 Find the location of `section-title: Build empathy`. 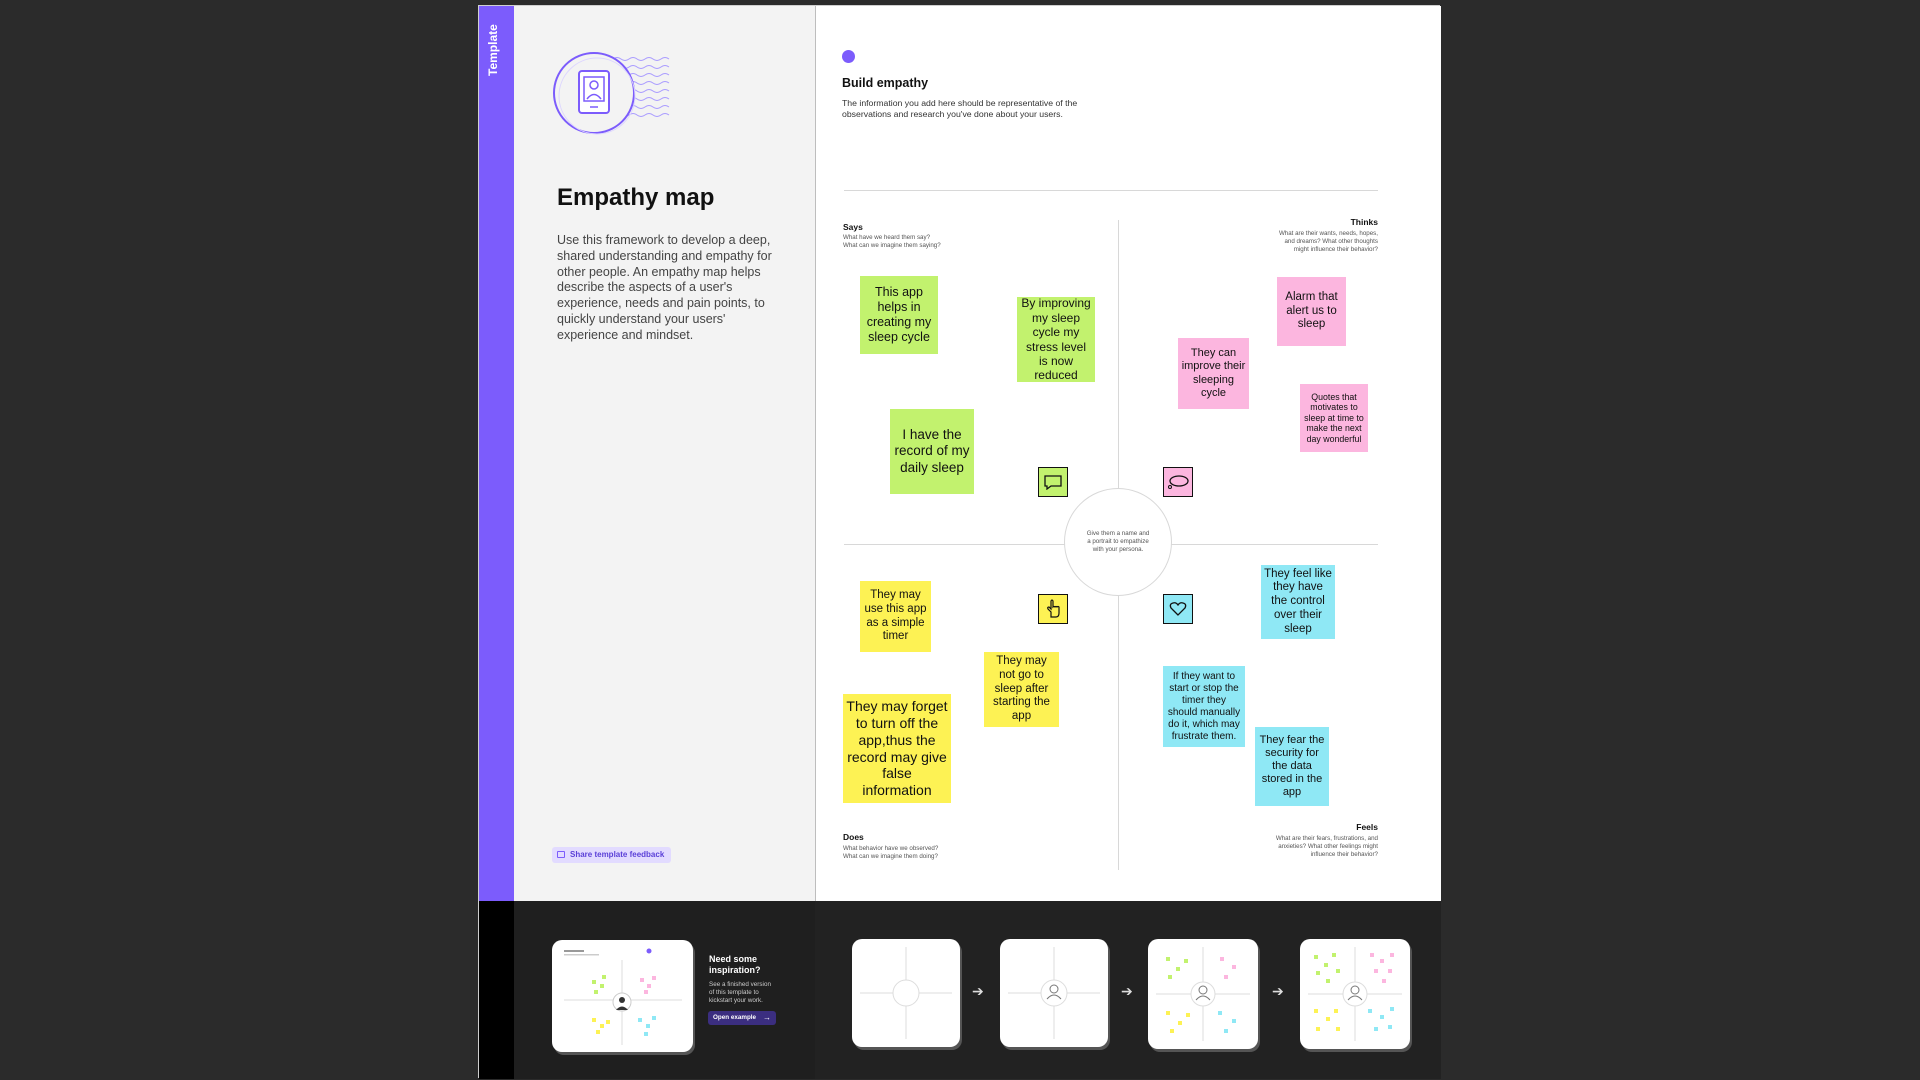

section-title: Build empathy is located at coordinates (885, 83).